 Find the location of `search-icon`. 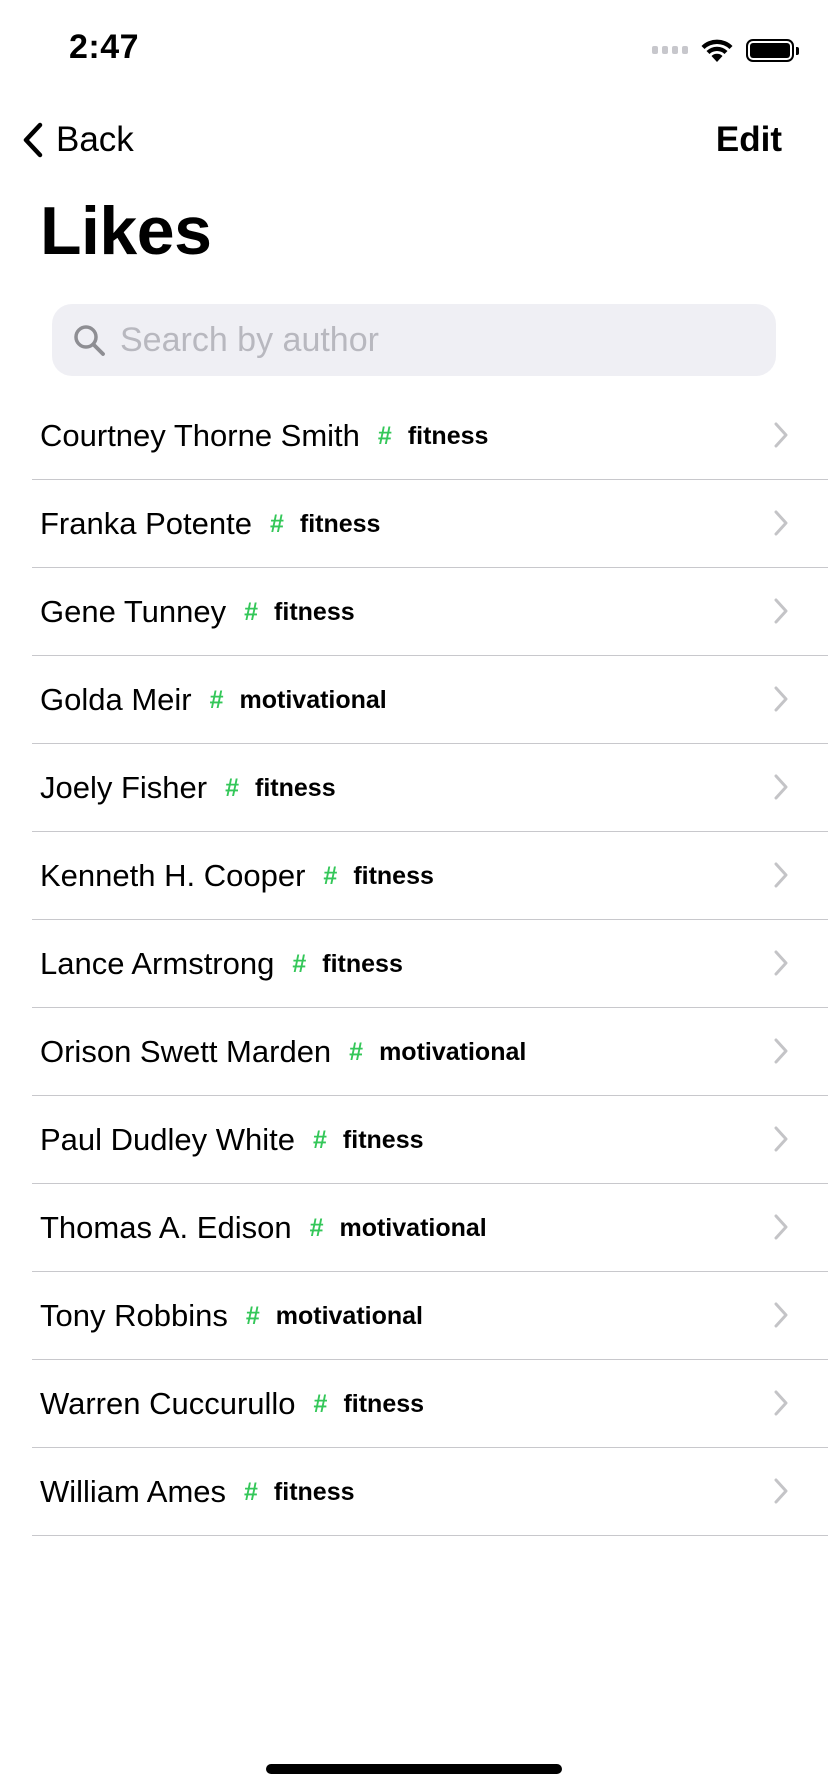

search-icon is located at coordinates (89, 340).